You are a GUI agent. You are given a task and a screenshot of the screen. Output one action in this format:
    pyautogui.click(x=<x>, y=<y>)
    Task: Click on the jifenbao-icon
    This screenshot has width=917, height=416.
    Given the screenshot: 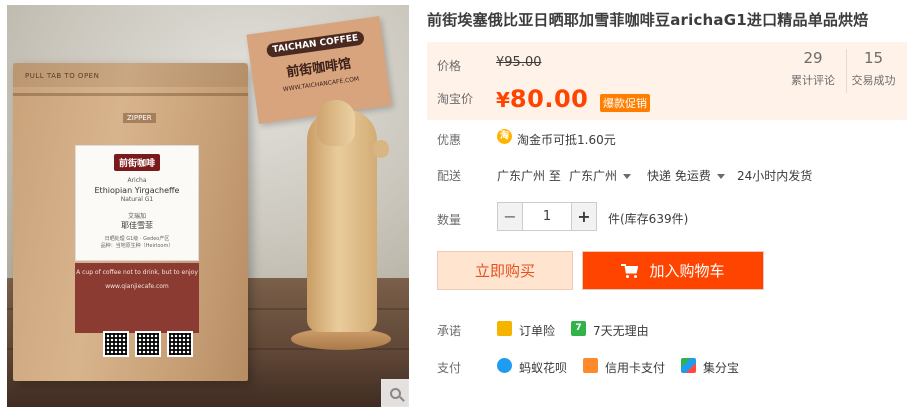 What is the action you would take?
    pyautogui.click(x=688, y=365)
    